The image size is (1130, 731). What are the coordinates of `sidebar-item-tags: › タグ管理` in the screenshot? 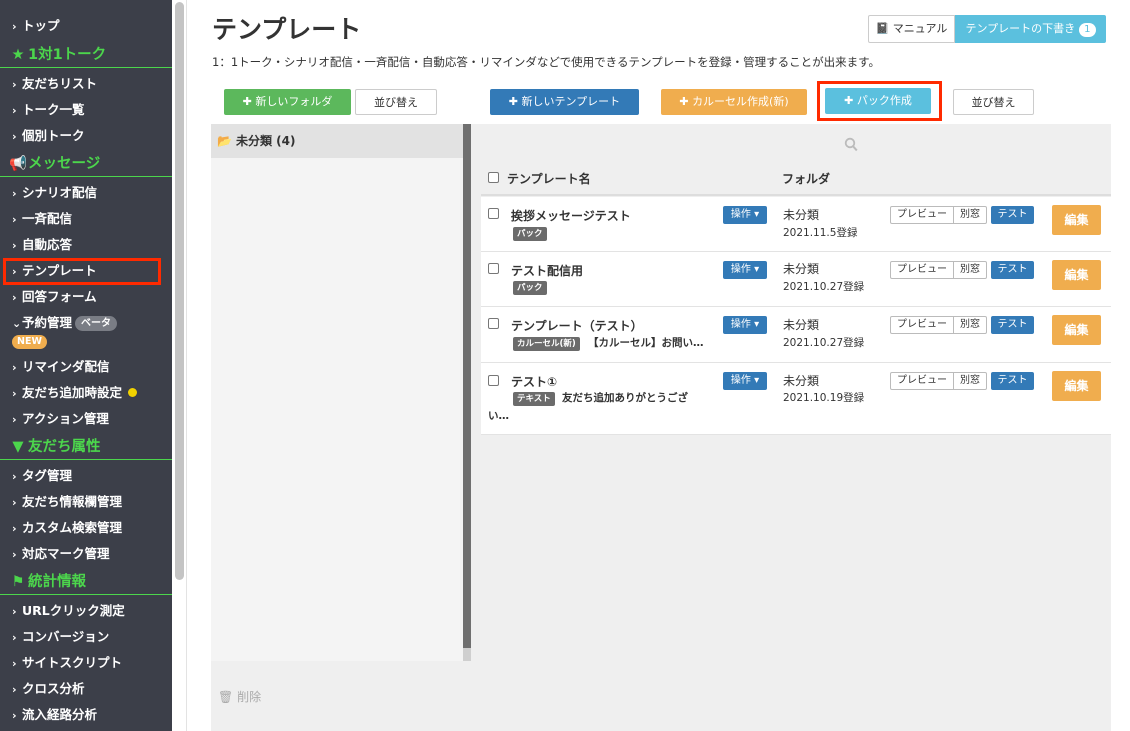 It's located at (86, 476).